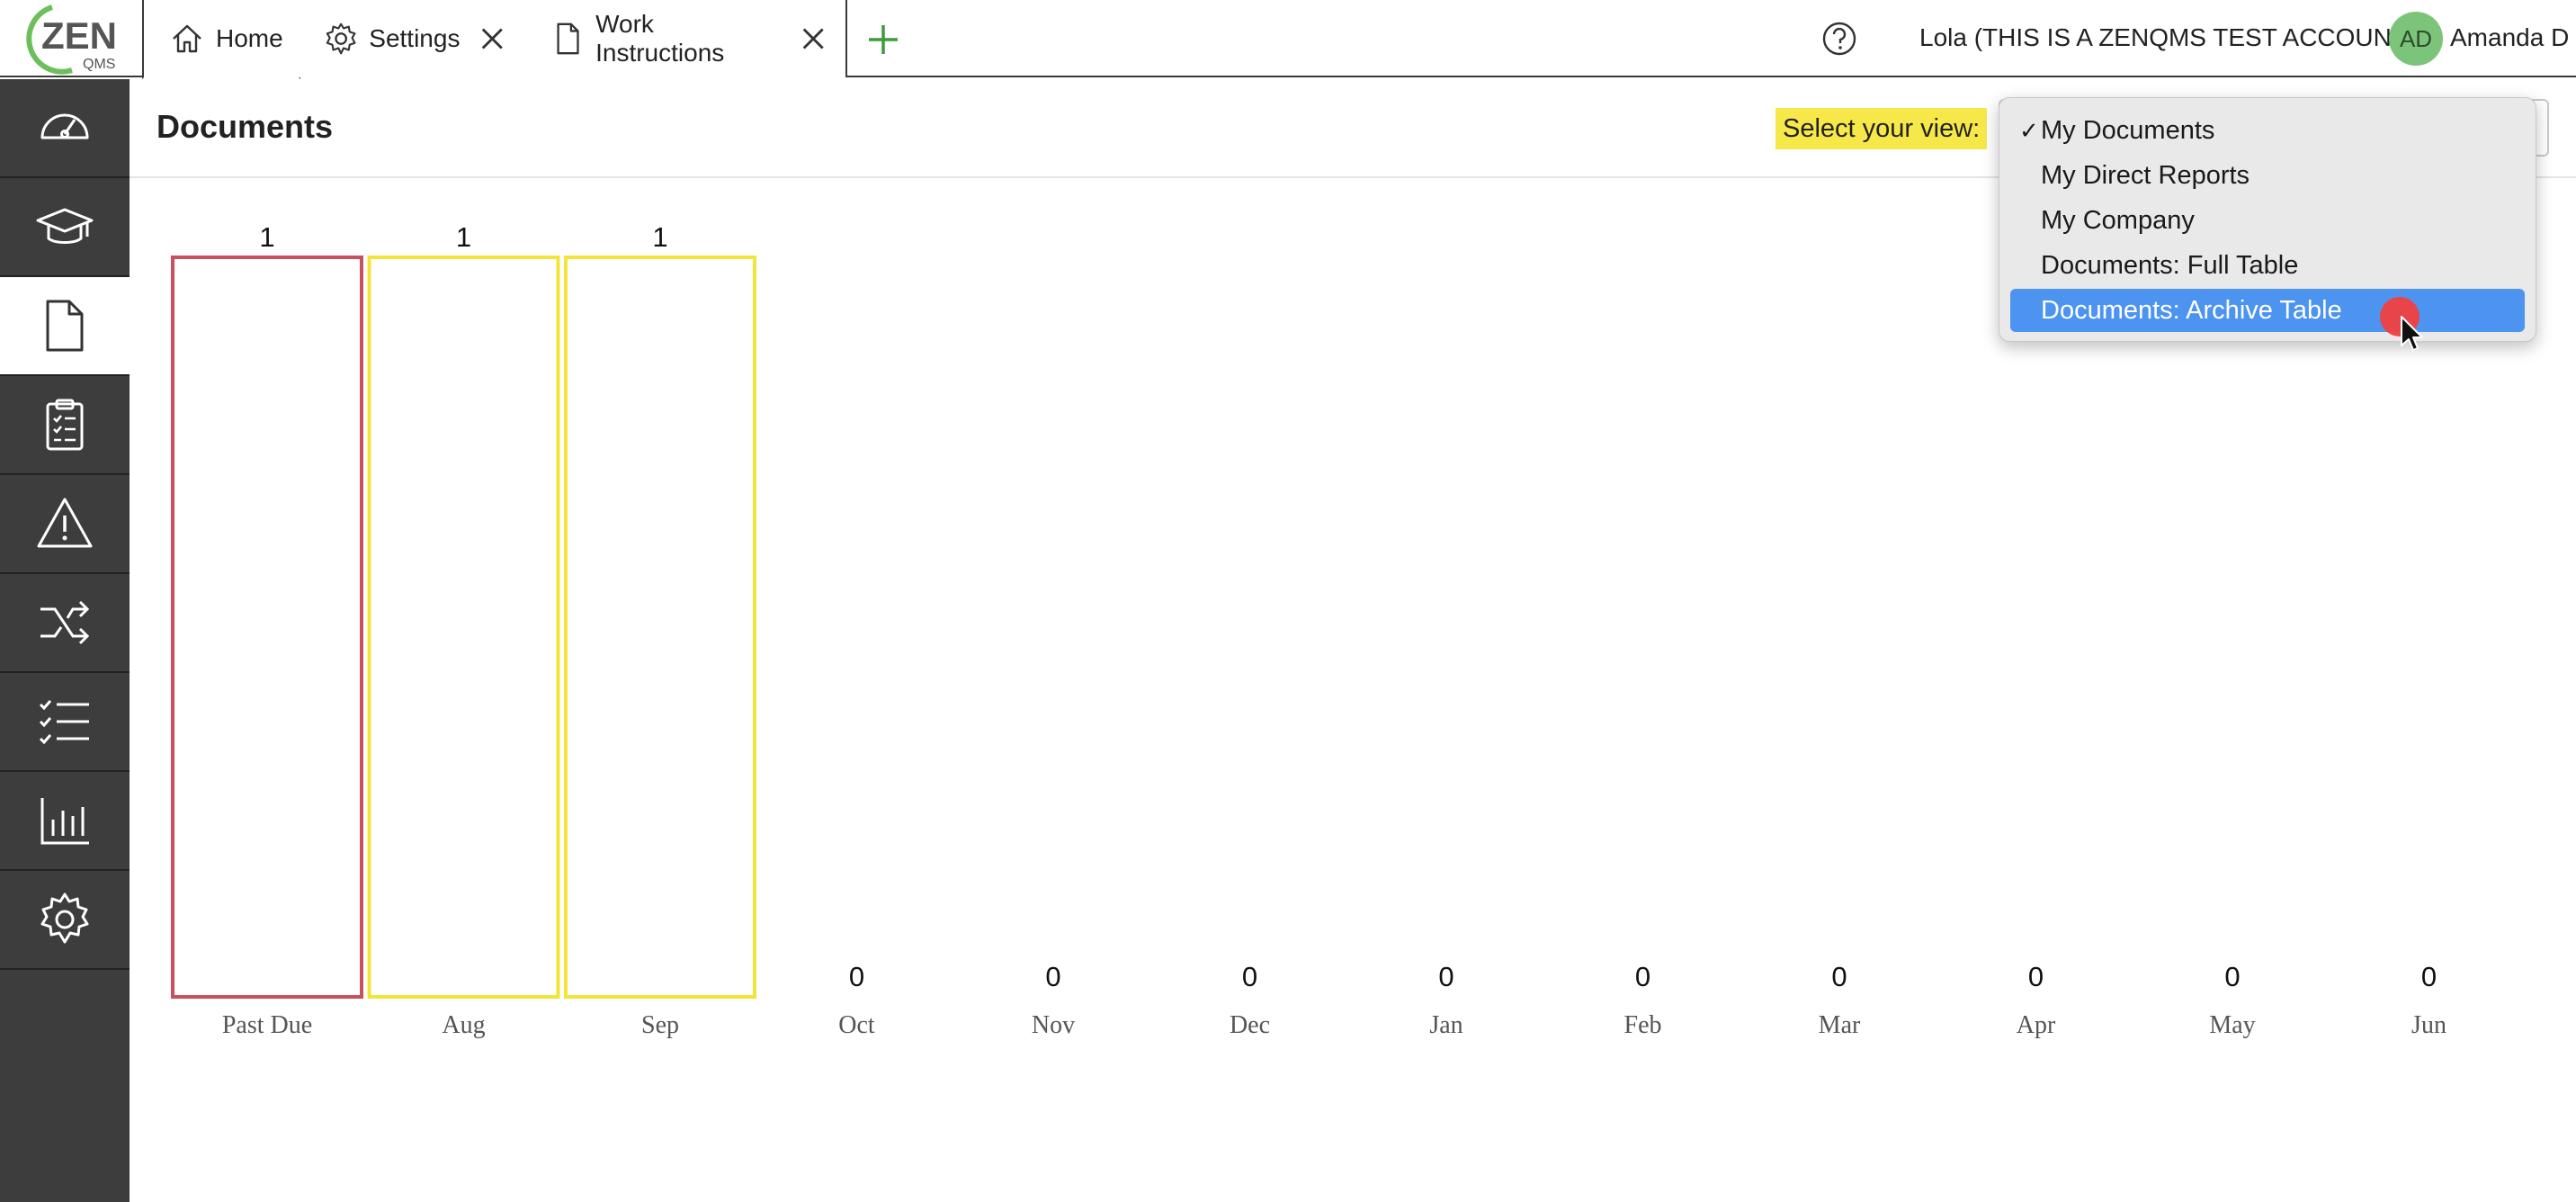 This screenshot has width=2576, height=1202. What do you see at coordinates (2167, 37) in the screenshot?
I see `account-name: Lola (THIS IS A ZENQMS TEST ACCOUNT)` at bounding box center [2167, 37].